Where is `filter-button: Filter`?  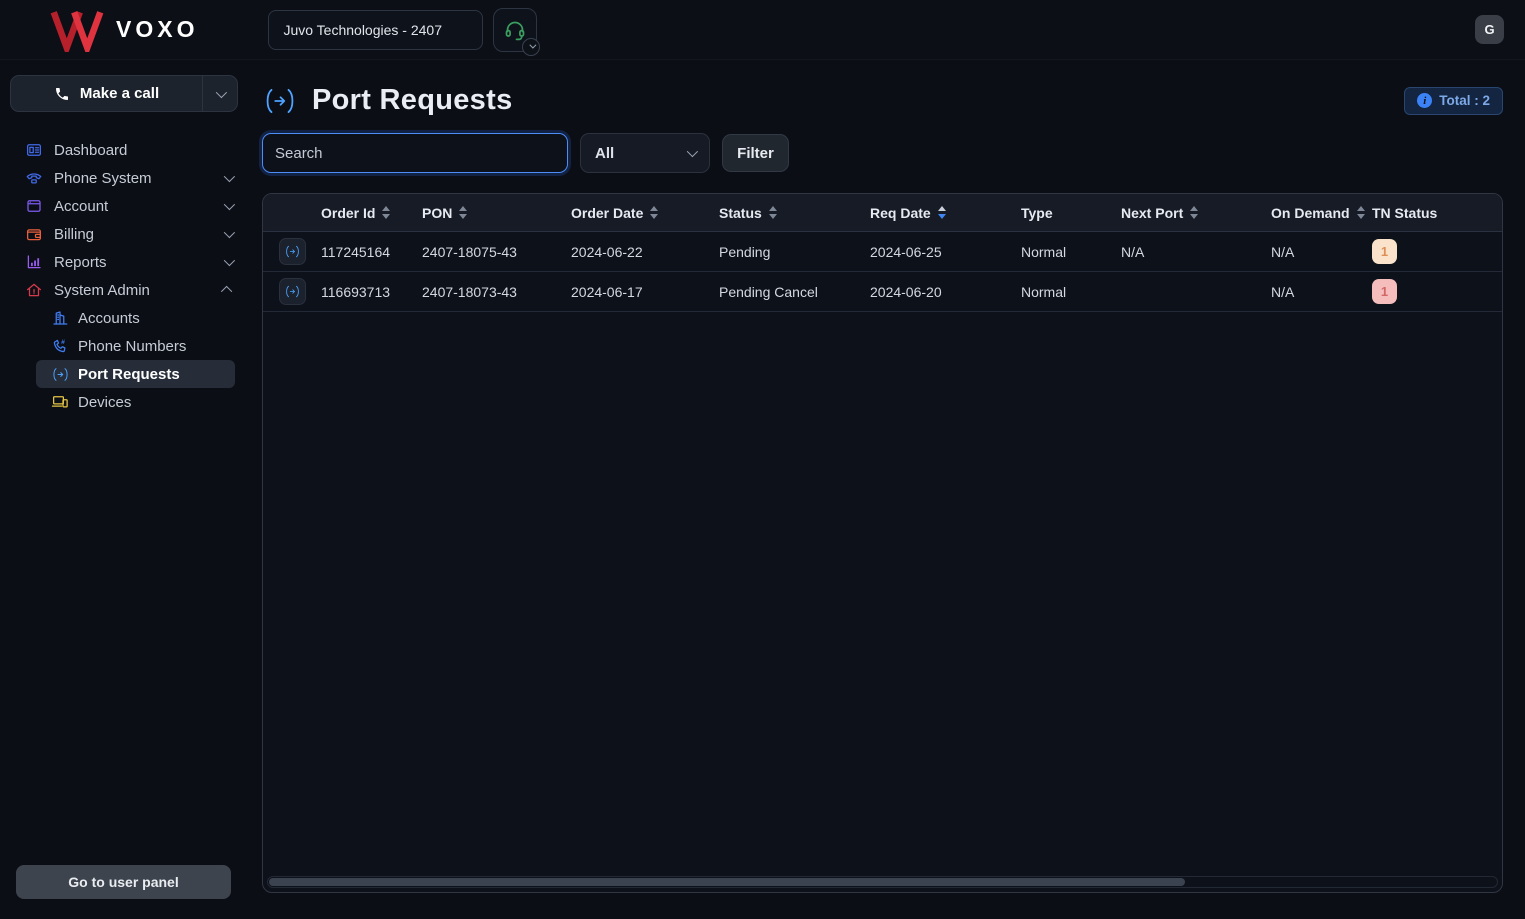 filter-button: Filter is located at coordinates (755, 153).